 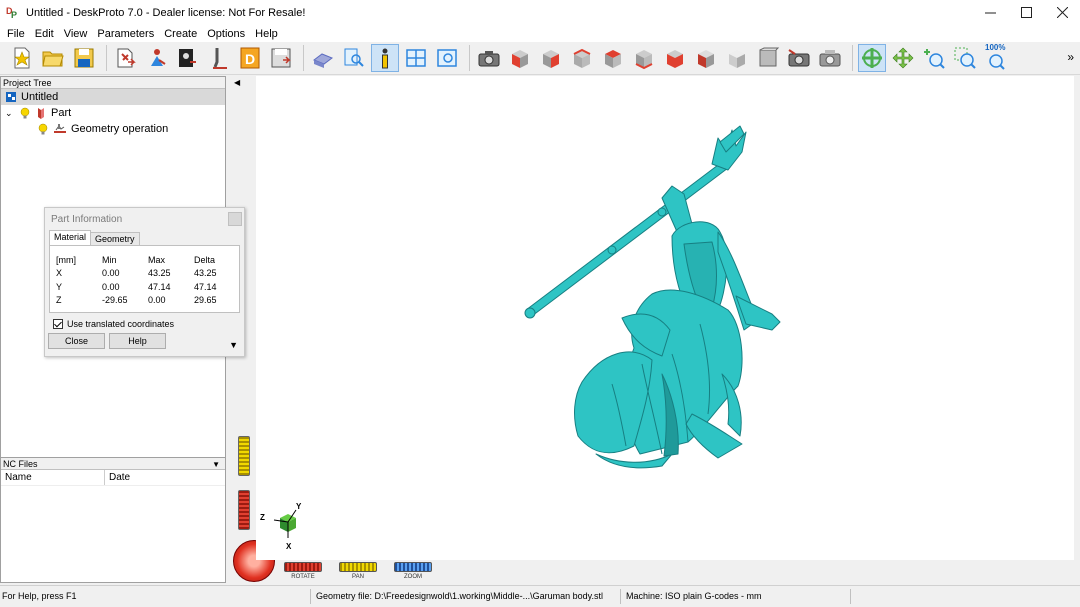 I want to click on preview-button, so click(x=447, y=58).